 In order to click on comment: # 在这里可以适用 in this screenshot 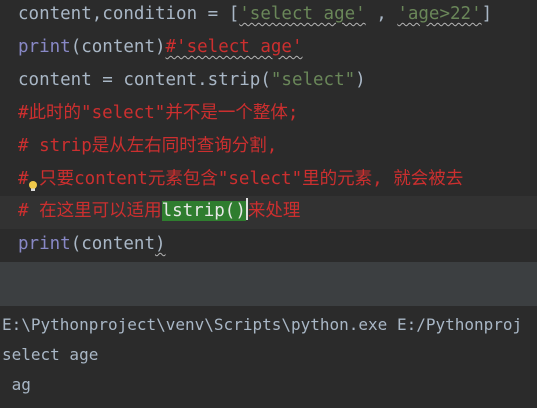, I will do `click(90, 211)`.